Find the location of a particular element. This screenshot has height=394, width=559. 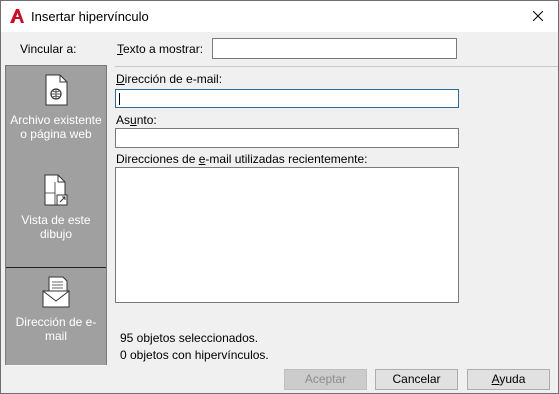

file-web-icon is located at coordinates (56, 91).